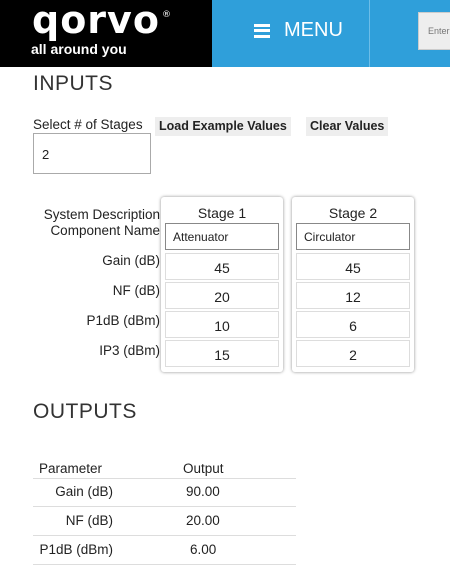 This screenshot has height=565, width=450. What do you see at coordinates (313, 30) in the screenshot?
I see `menu-label: MENU` at bounding box center [313, 30].